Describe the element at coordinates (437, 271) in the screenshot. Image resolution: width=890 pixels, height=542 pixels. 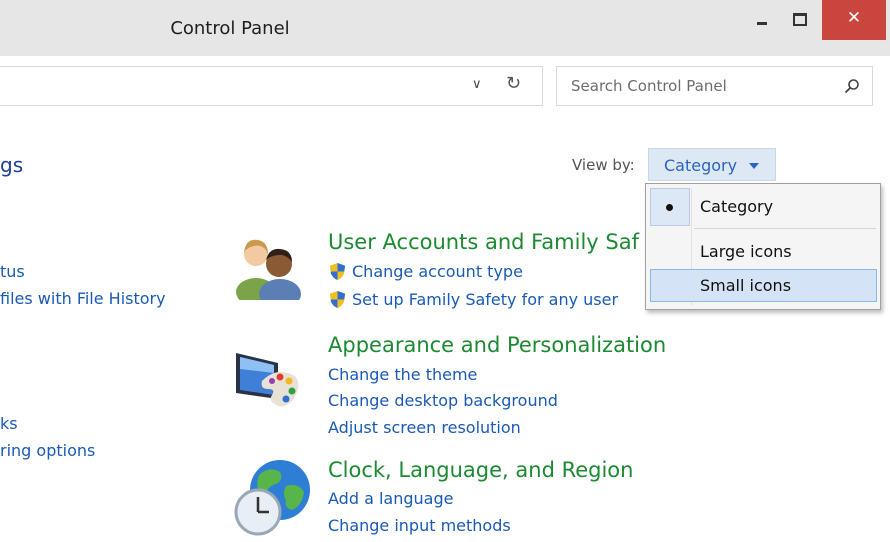
I see `link-change-account-type: Change account type` at that location.